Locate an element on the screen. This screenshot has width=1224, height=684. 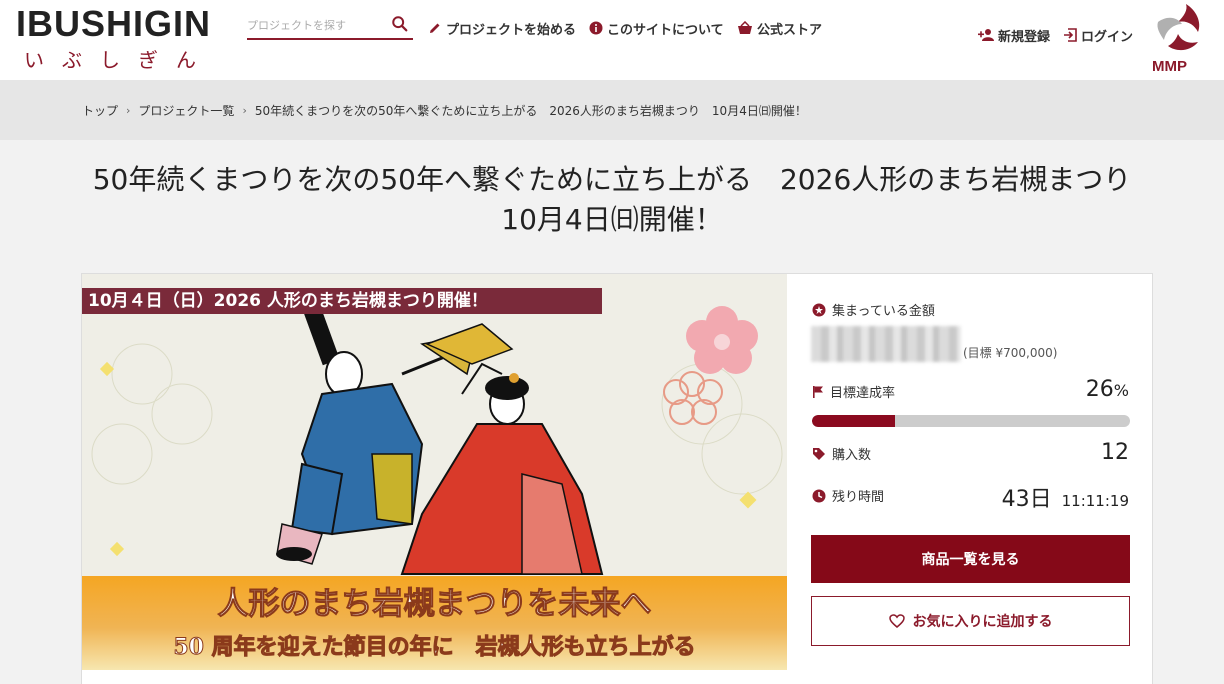
amount-label: 集まっている金額 is located at coordinates (873, 309).